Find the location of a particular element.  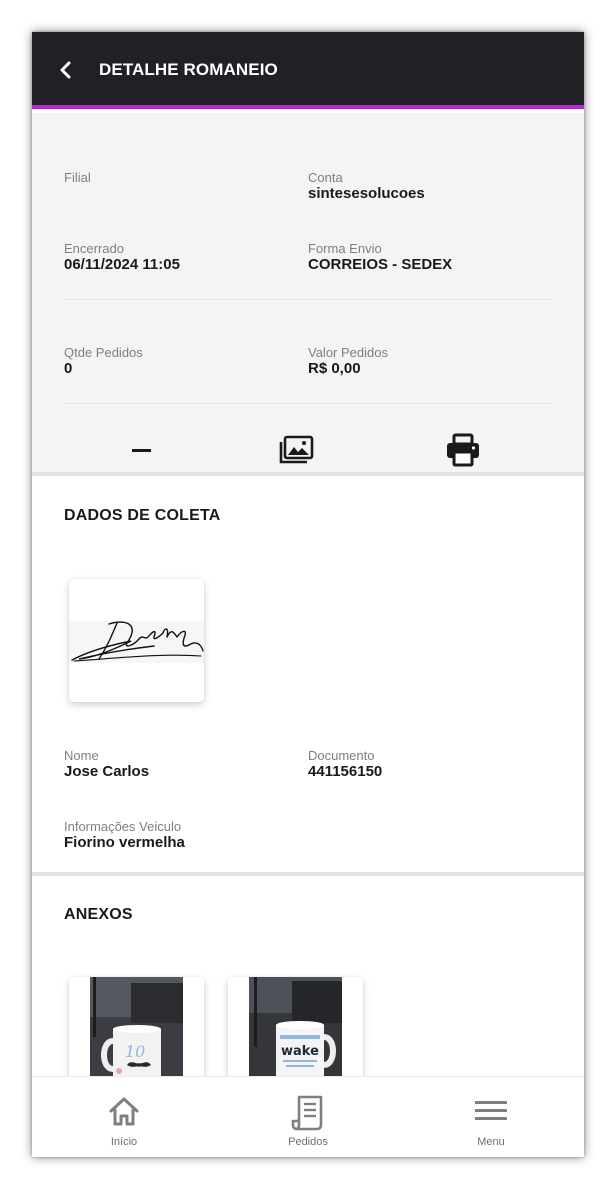

signature-image is located at coordinates (137, 641).